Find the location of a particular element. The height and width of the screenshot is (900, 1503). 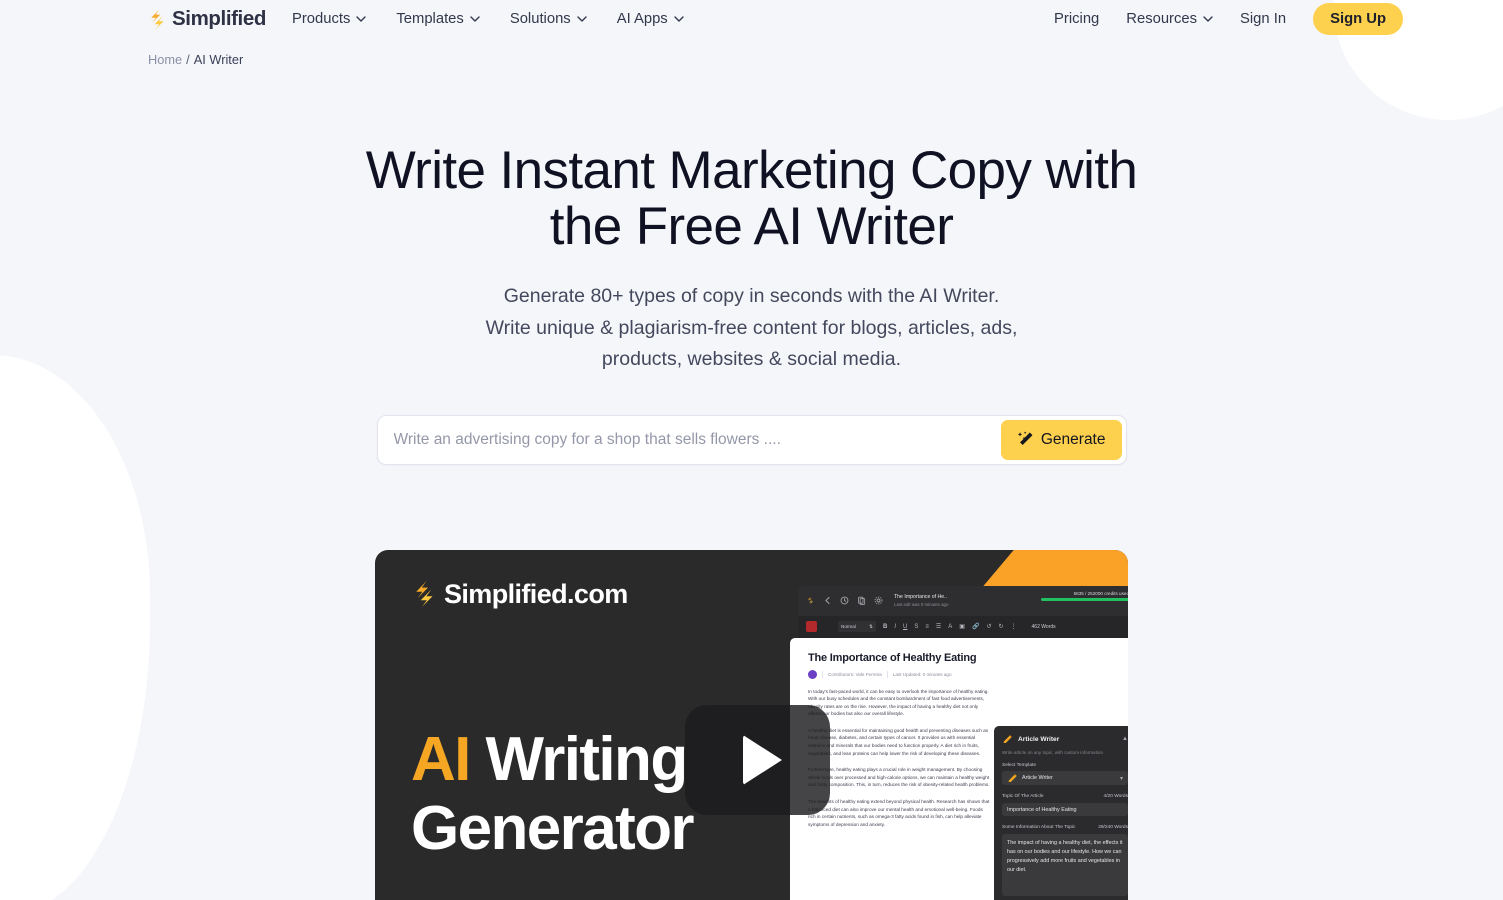

template-select: Article Writer ▾ is located at coordinates (1065, 778).